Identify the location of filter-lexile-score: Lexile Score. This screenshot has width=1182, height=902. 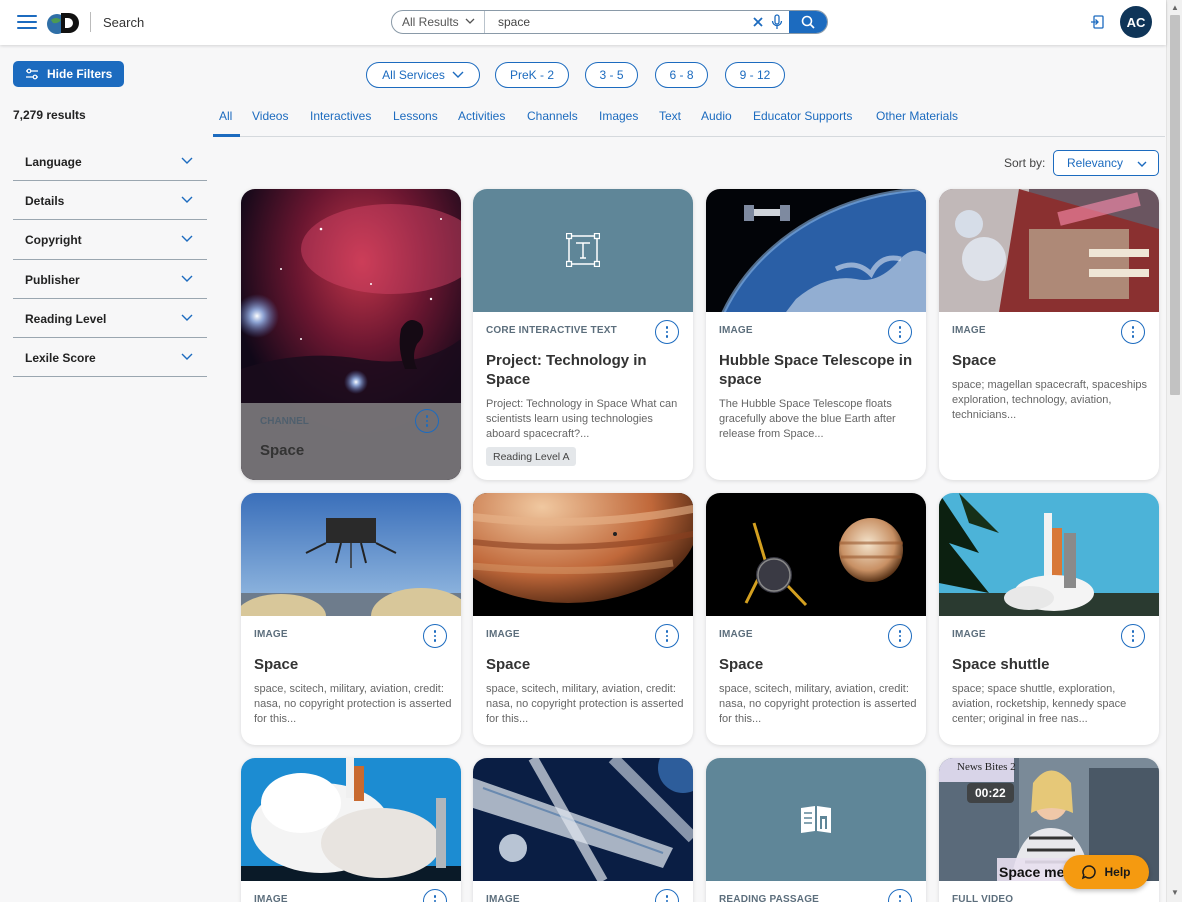
(110, 358).